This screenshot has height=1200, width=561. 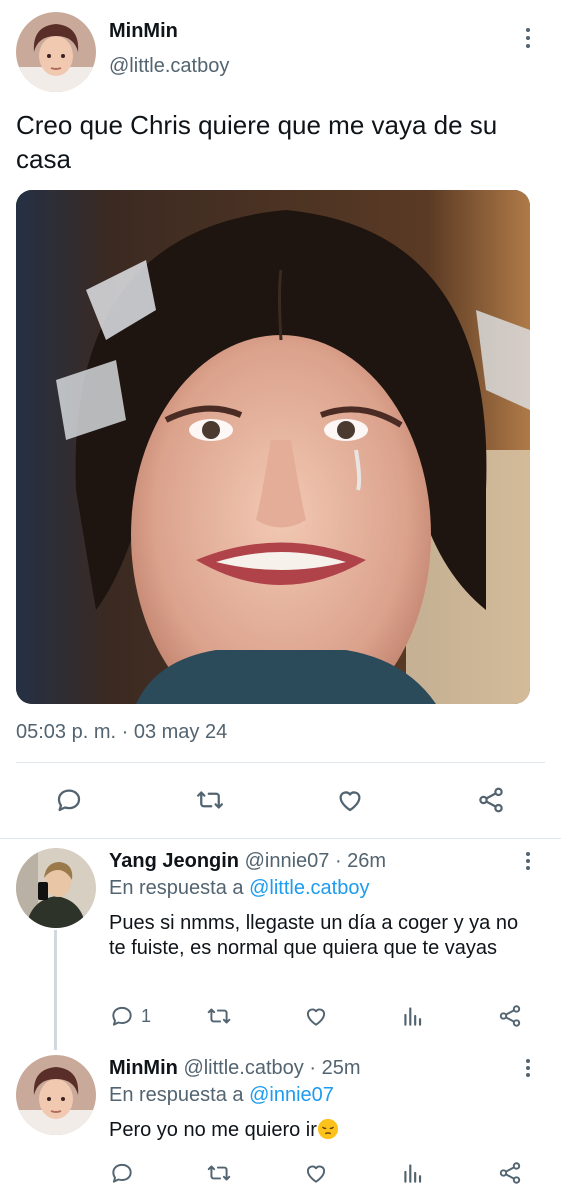 I want to click on reply-time: · 26m, so click(x=360, y=861).